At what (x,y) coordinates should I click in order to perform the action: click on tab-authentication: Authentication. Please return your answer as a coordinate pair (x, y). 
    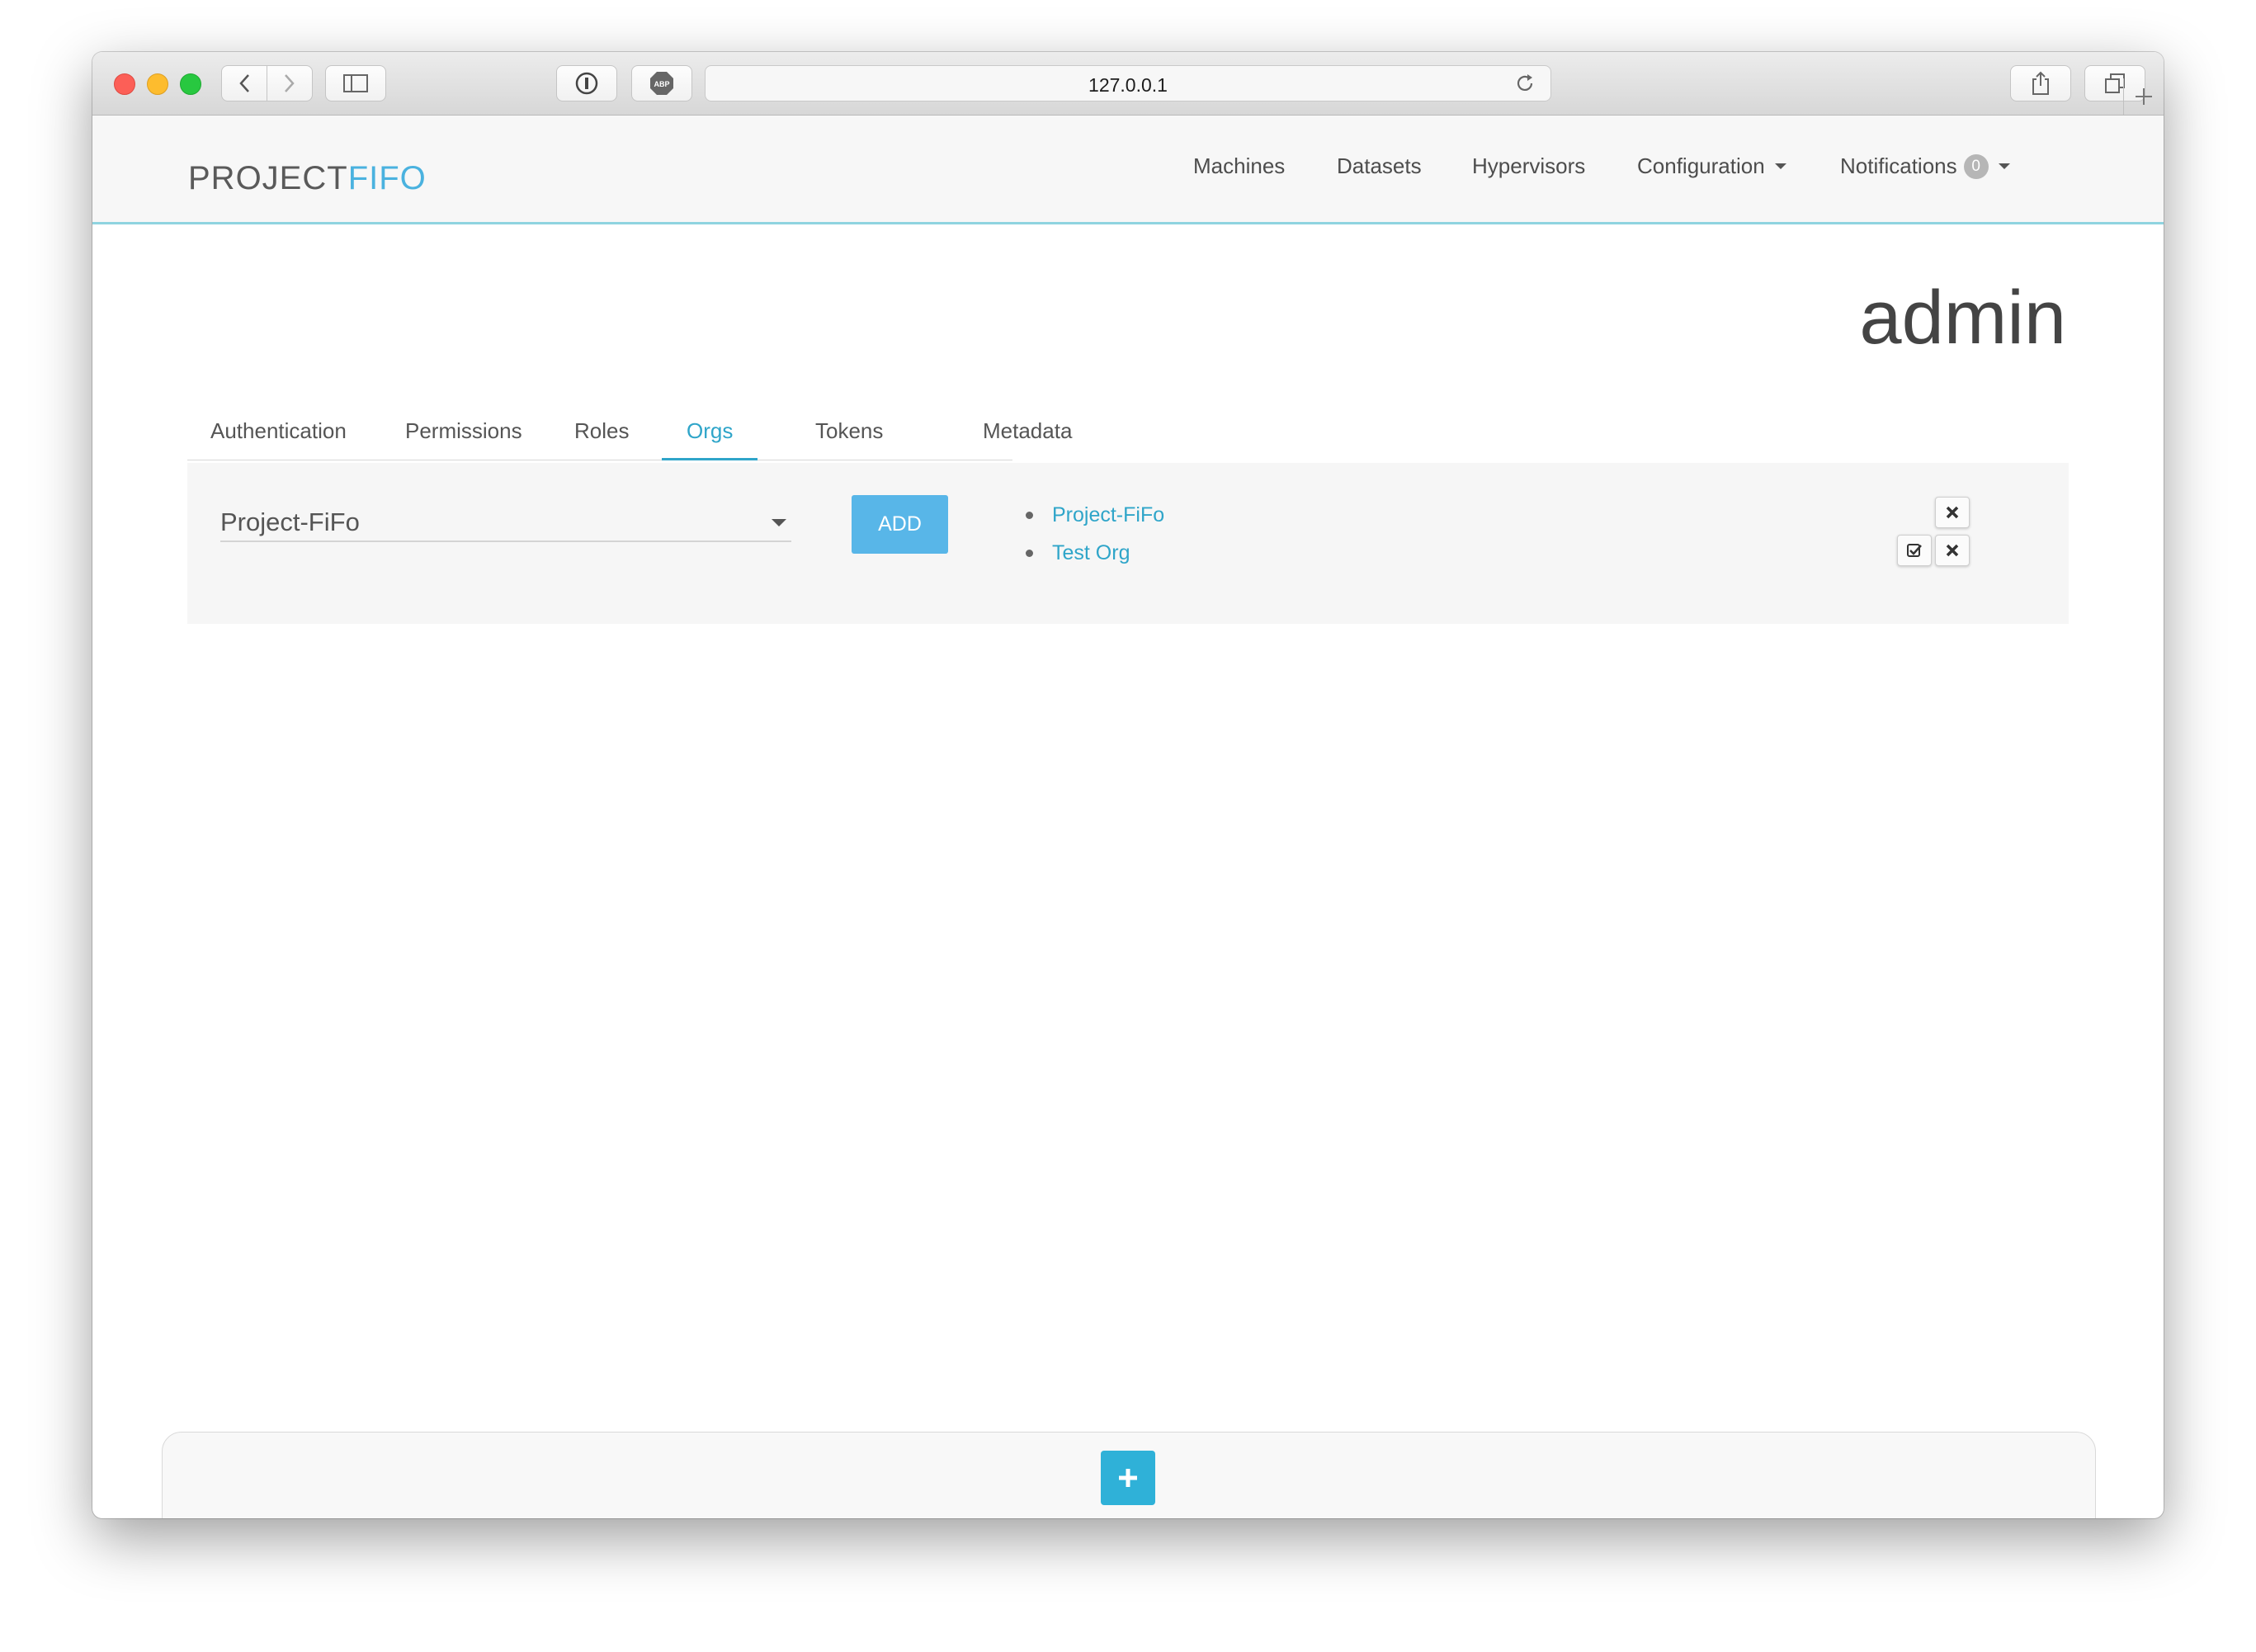
    Looking at the image, I should click on (278, 431).